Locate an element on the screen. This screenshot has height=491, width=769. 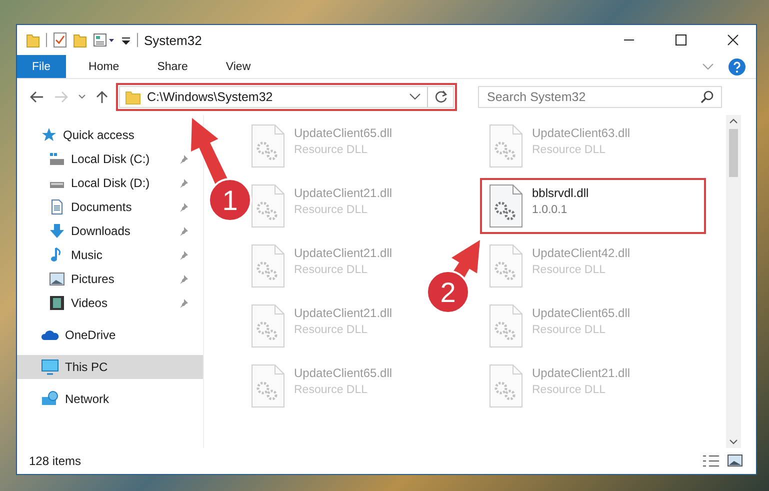
sidebar-item: Music is located at coordinates (62, 255).